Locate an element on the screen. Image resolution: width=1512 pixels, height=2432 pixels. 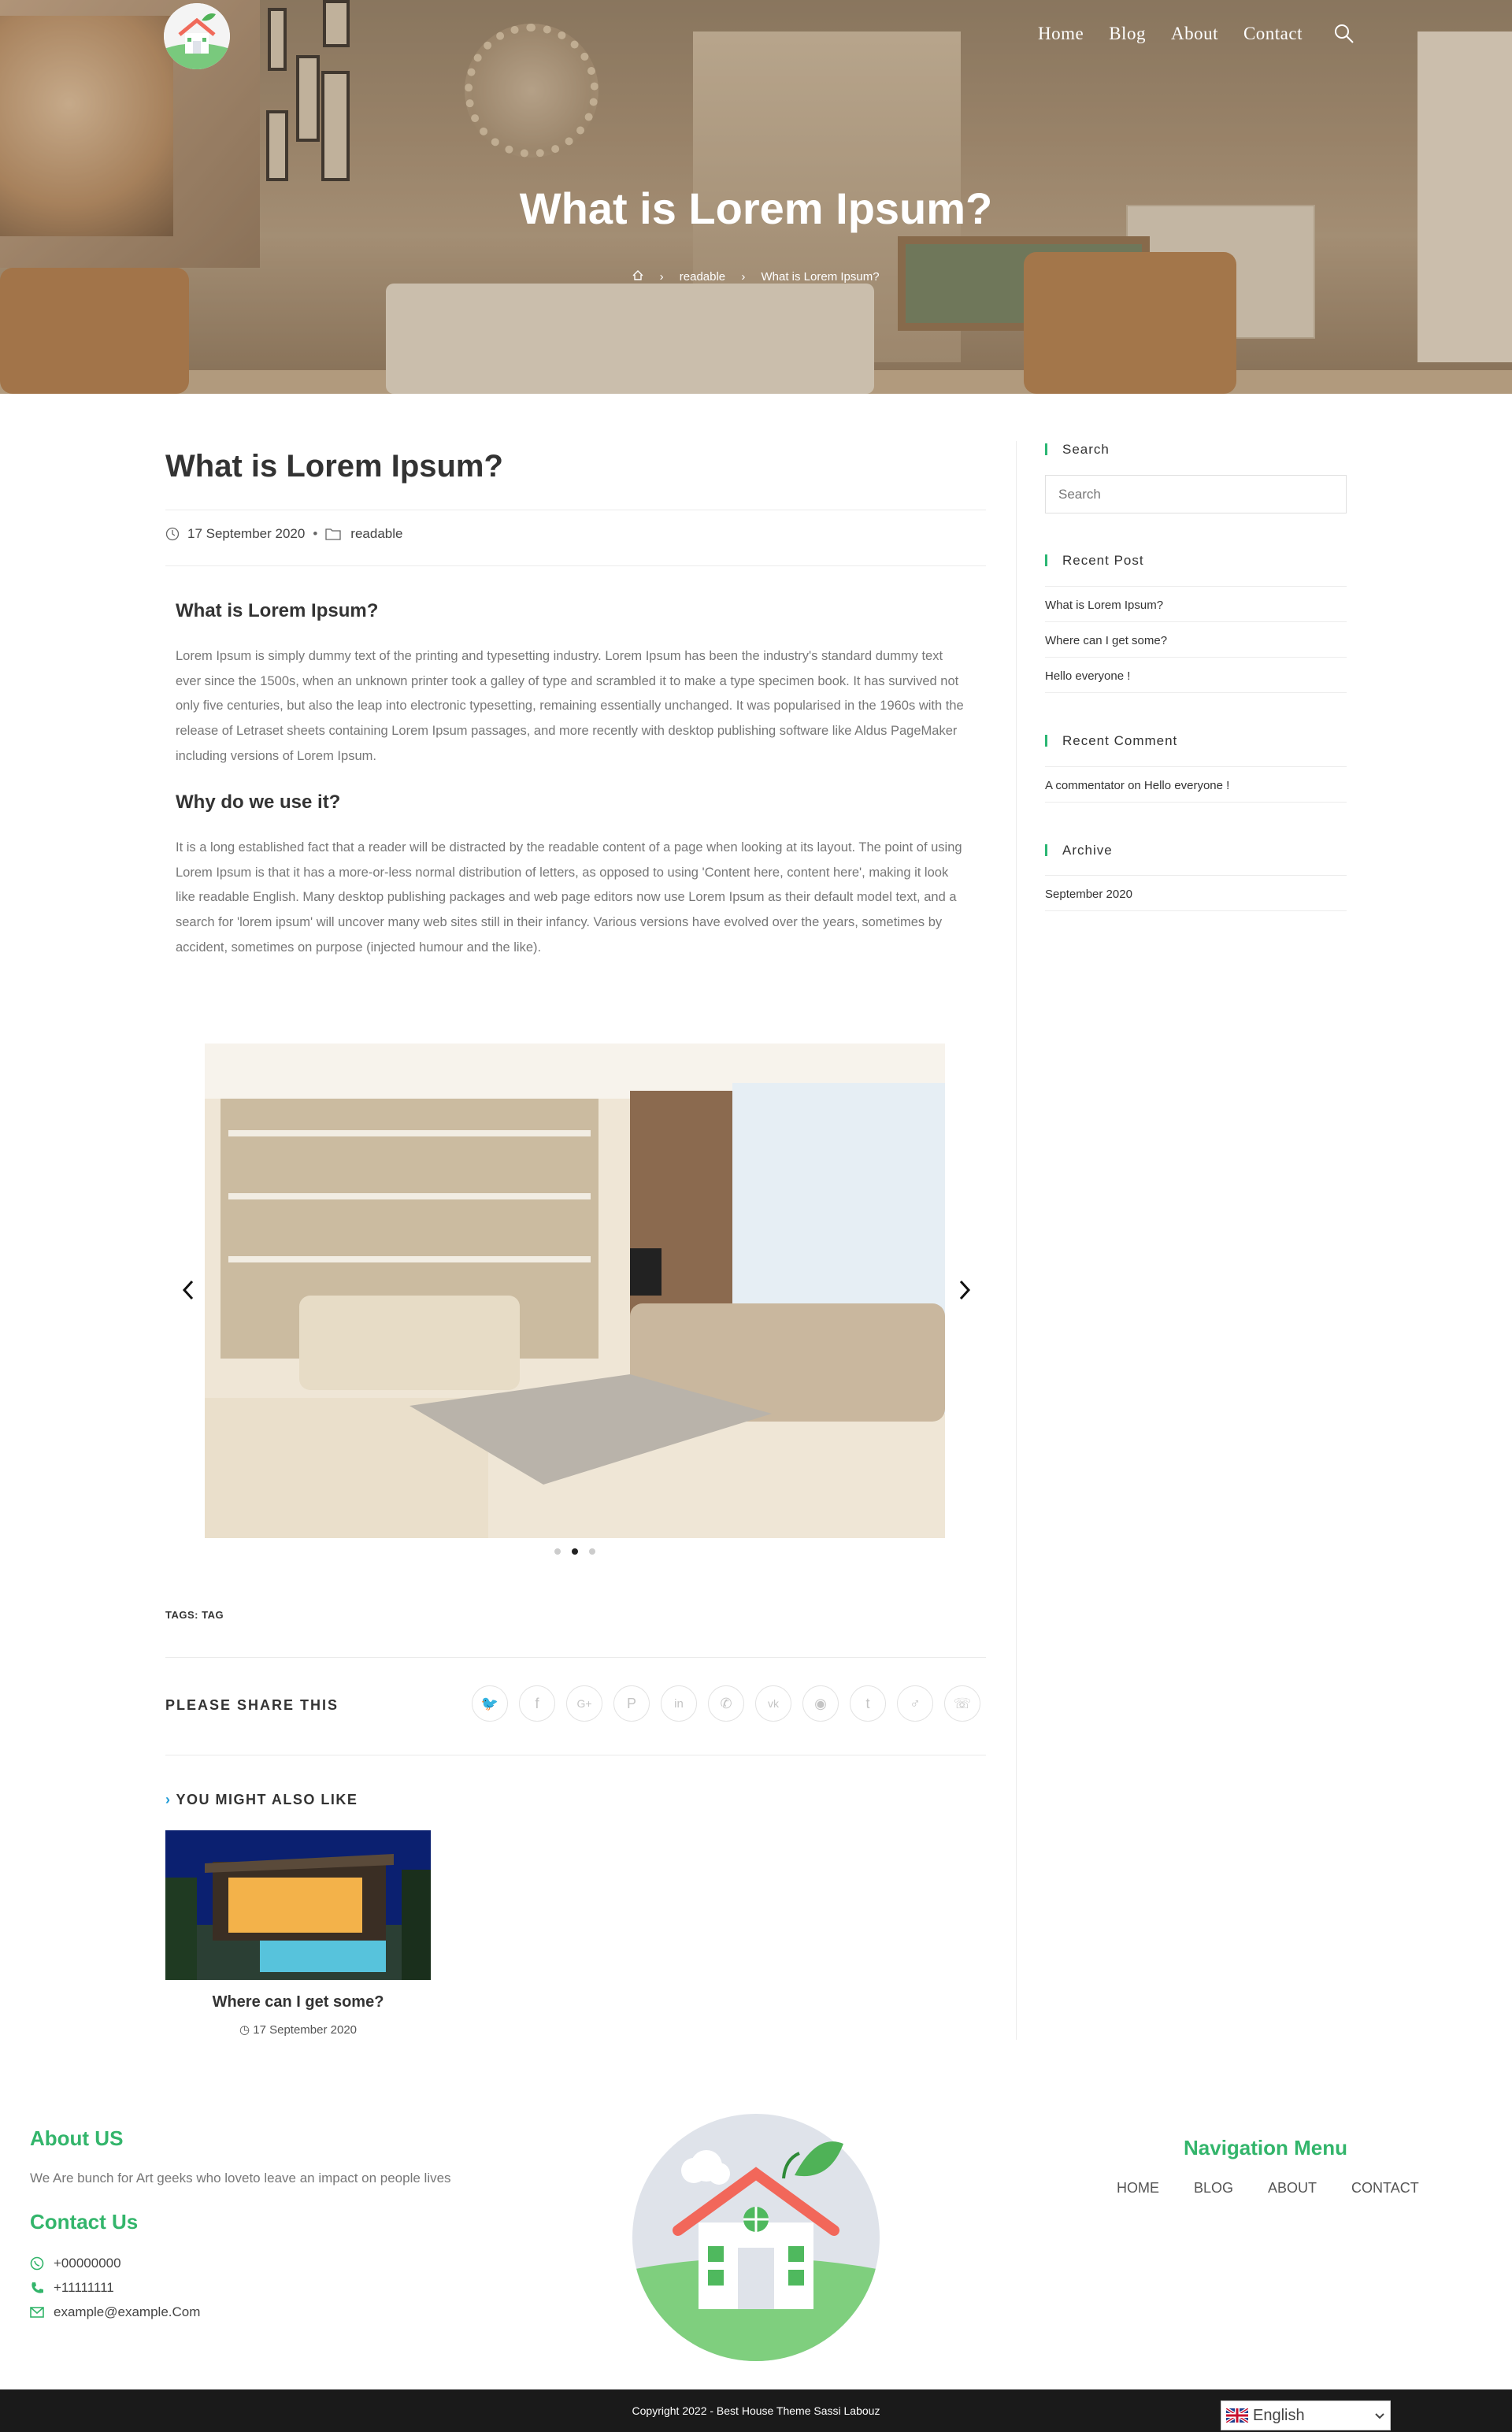
nav-home: Home is located at coordinates (1061, 34).